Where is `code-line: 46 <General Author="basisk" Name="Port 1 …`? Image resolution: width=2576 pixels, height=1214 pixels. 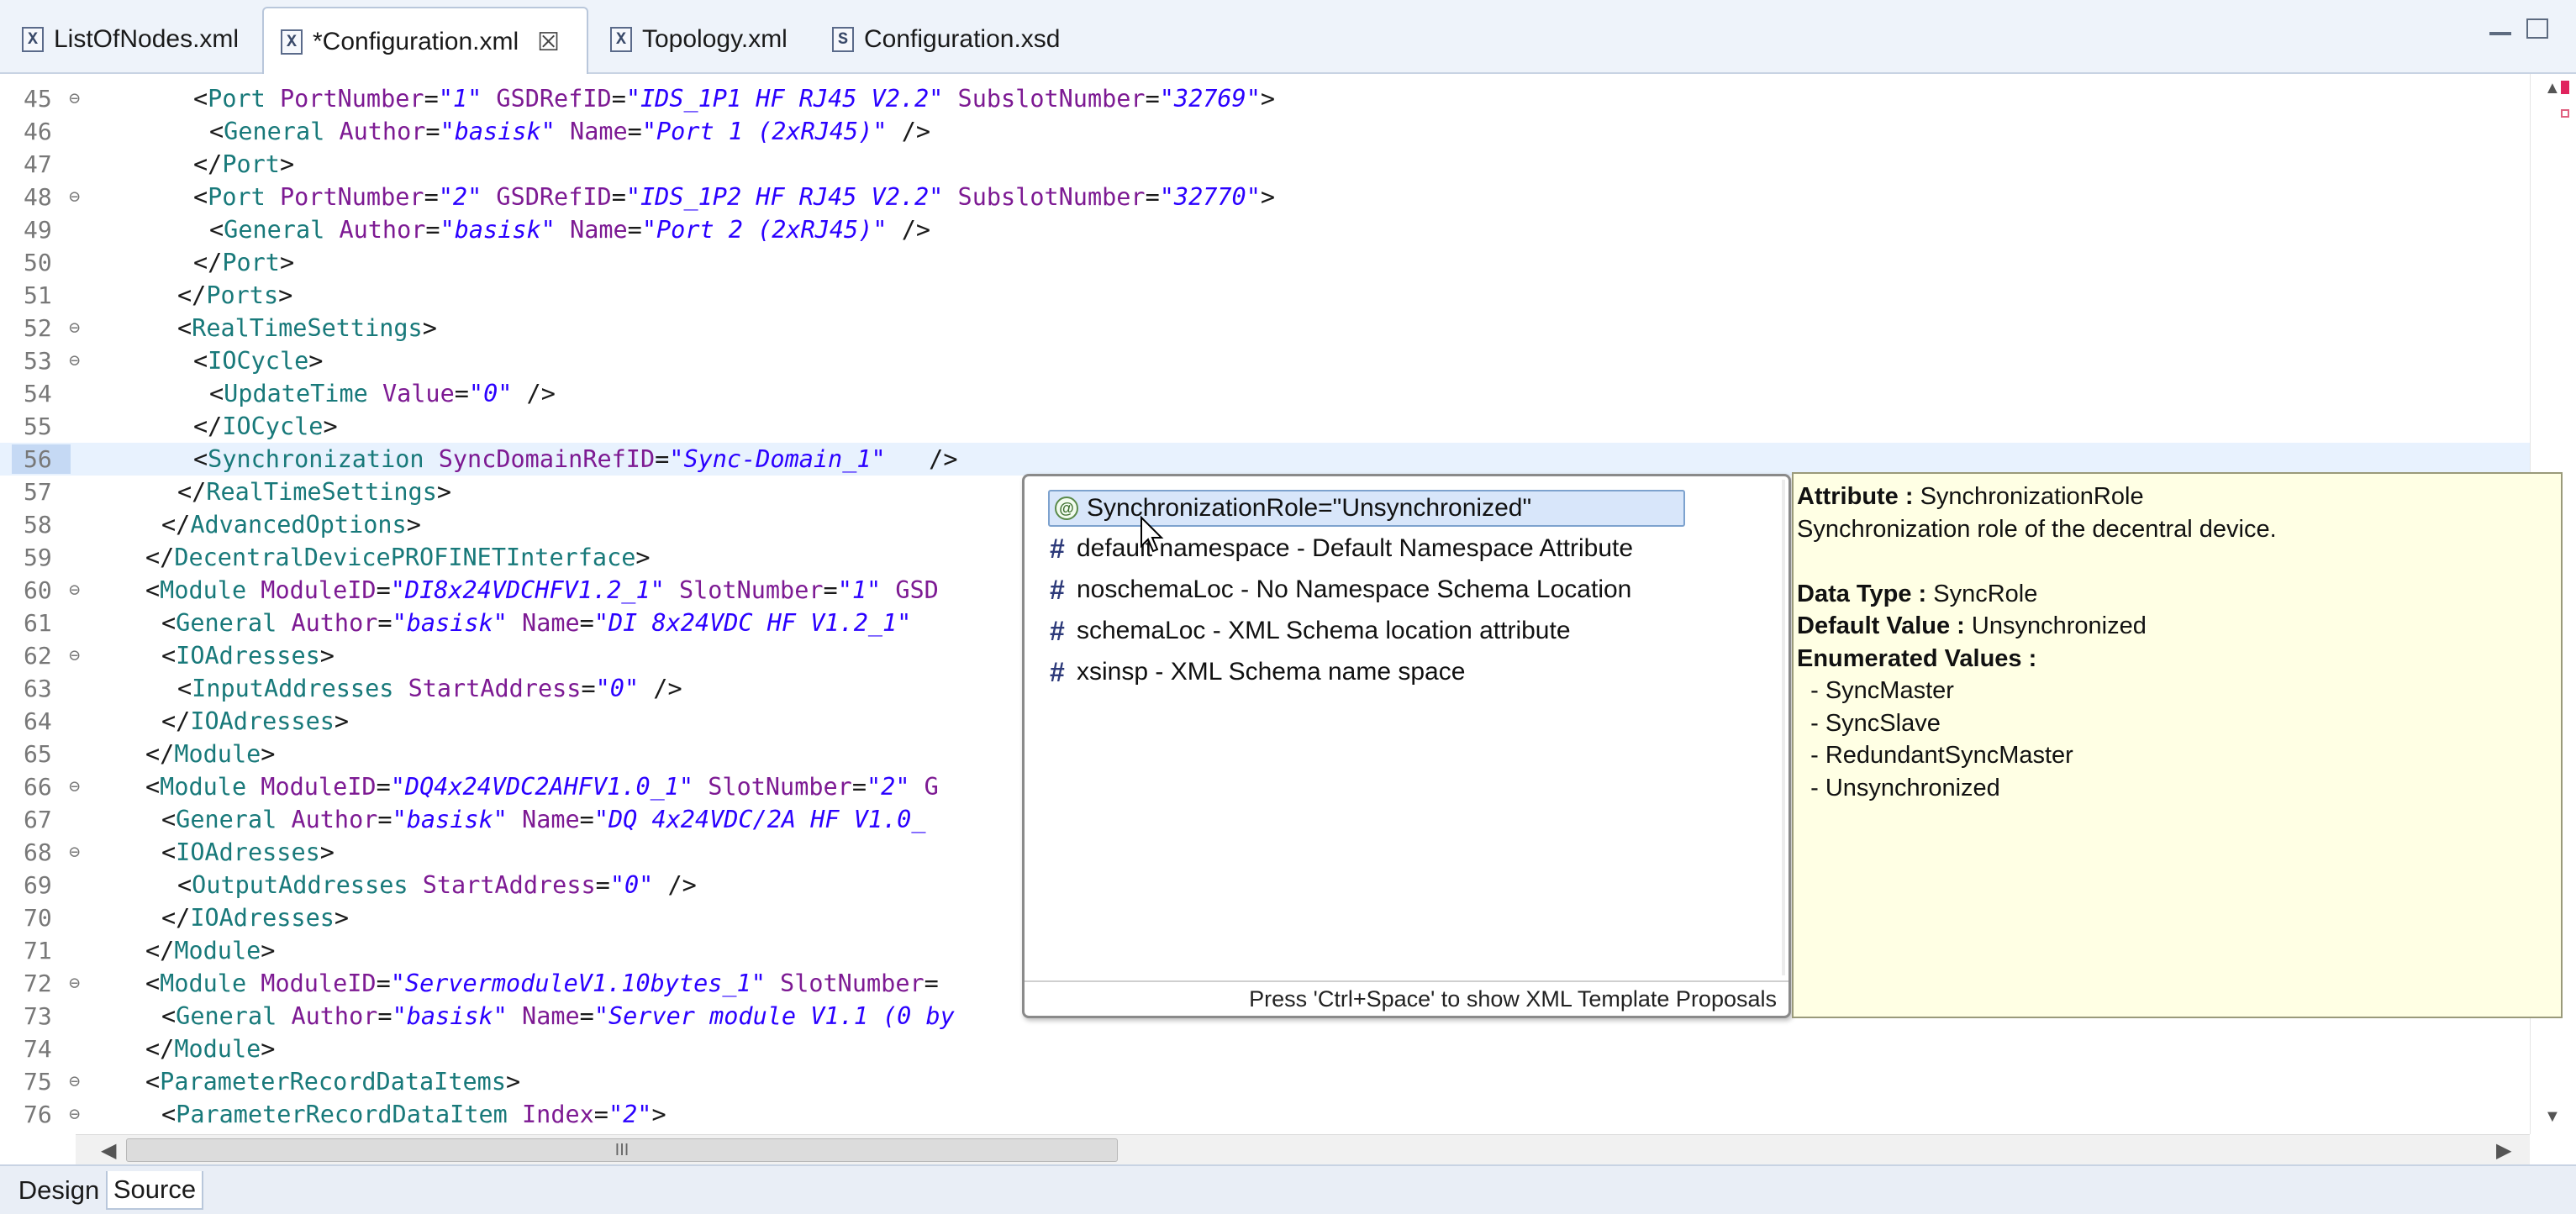
code-line: 46 <General Author="basisk" Name="Port 1 … is located at coordinates (1265, 131).